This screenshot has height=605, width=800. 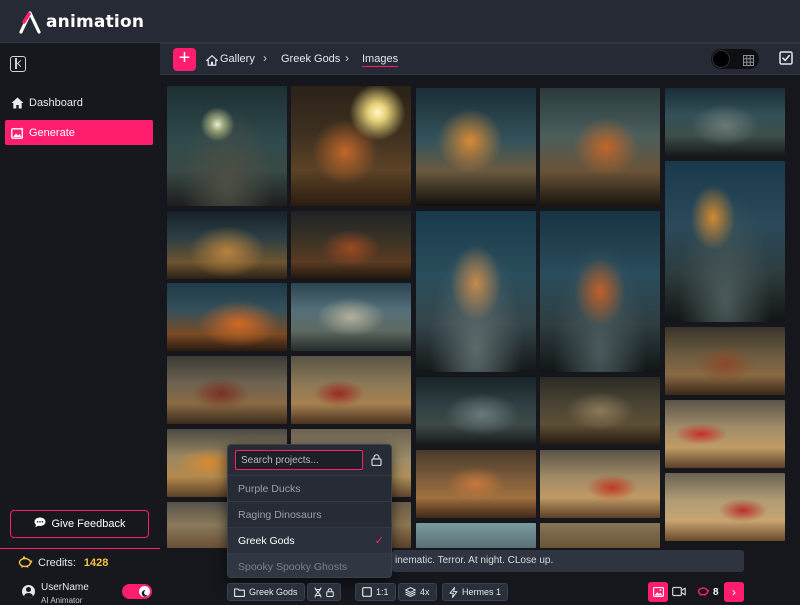 What do you see at coordinates (425, 592) in the screenshot?
I see `upscale-label: 4x` at bounding box center [425, 592].